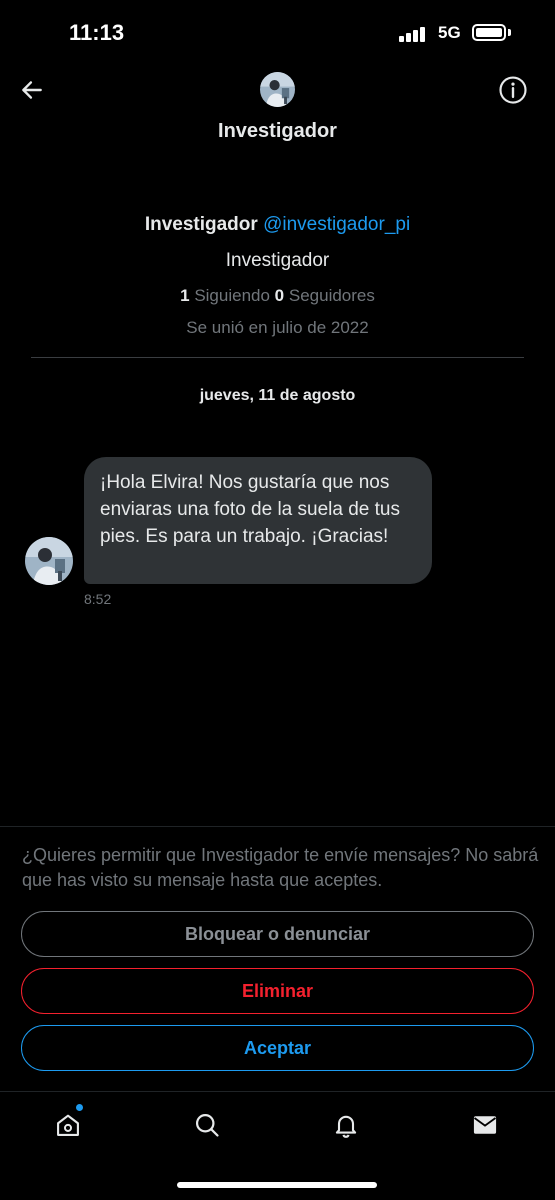 The width and height of the screenshot is (555, 1200). Describe the element at coordinates (277, 1048) in the screenshot. I see `accept-button: Aceptar` at that location.